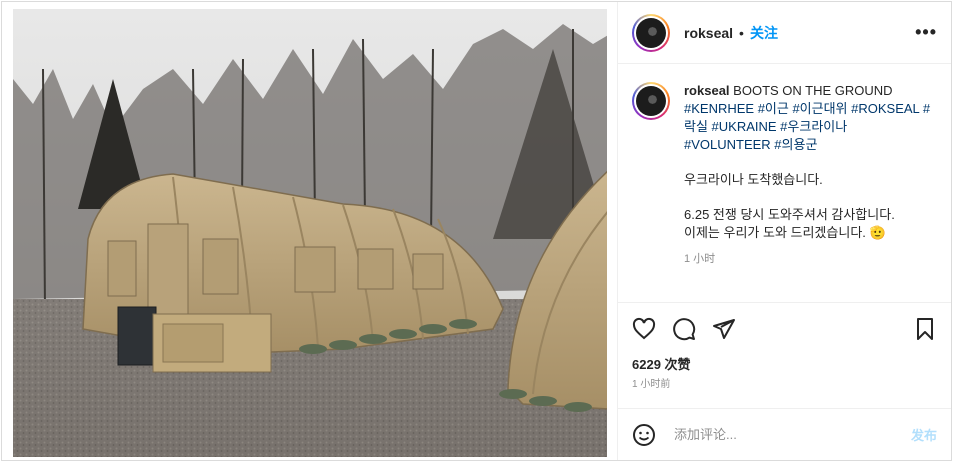 This screenshot has height=464, width=955. I want to click on action-bar, so click(784, 328).